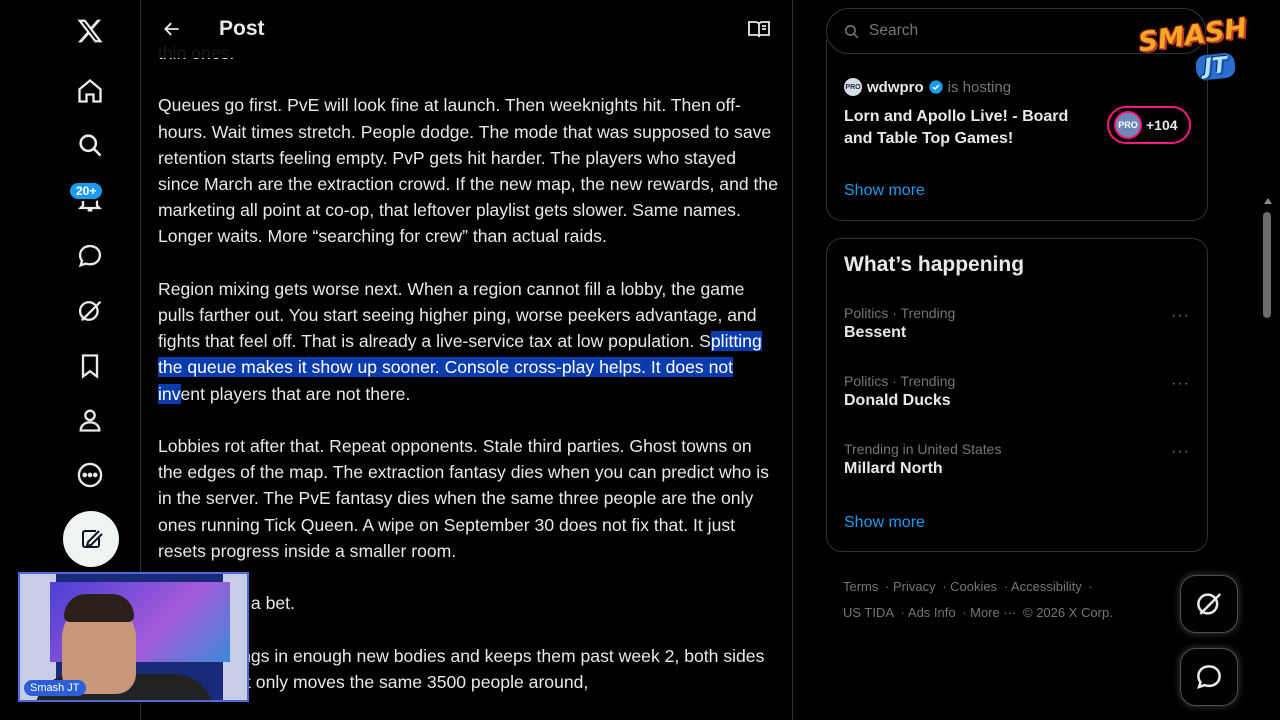 The image size is (1280, 720). Describe the element at coordinates (1215, 66) in the screenshot. I see `logo-text-bottom: JT` at that location.